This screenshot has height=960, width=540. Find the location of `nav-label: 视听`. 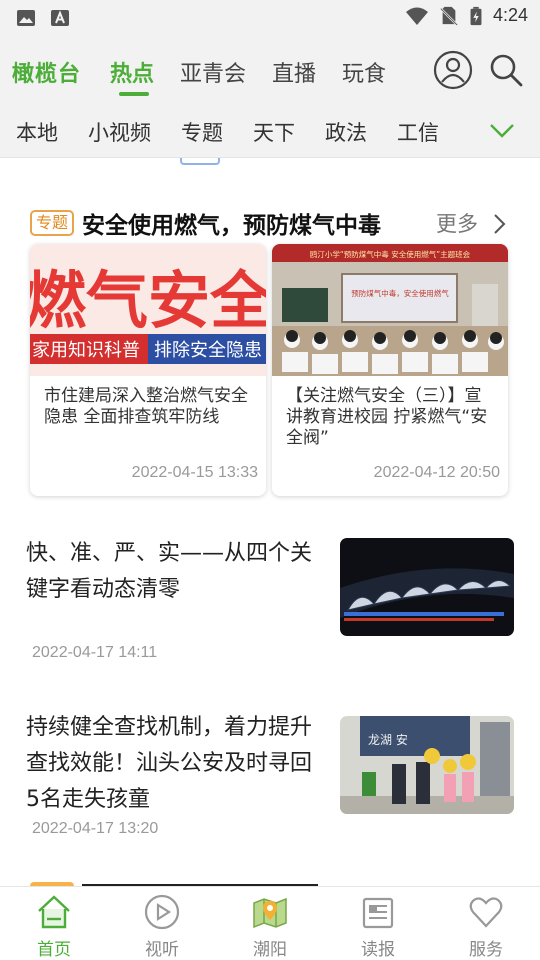

nav-label: 视听 is located at coordinates (162, 950).